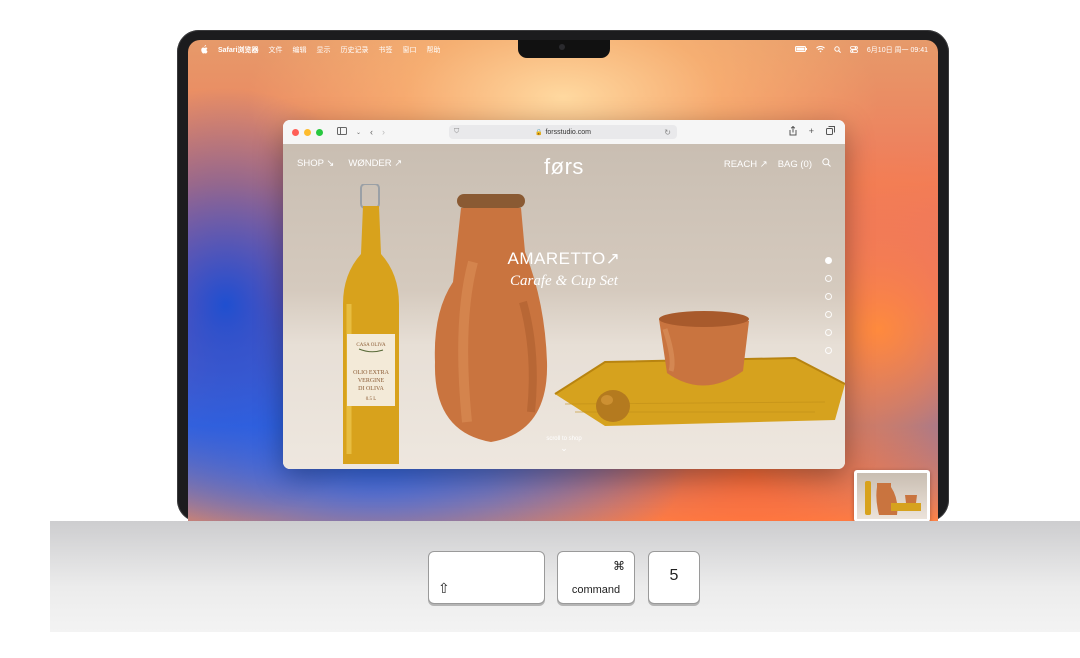 The height and width of the screenshot is (658, 1080). Describe the element at coordinates (303, 132) in the screenshot. I see `window-controls` at that location.